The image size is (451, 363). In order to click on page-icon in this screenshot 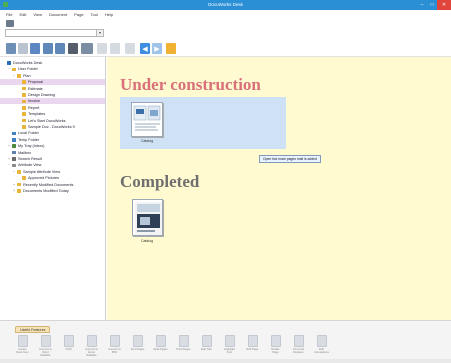, I will do `click(102, 48)`.